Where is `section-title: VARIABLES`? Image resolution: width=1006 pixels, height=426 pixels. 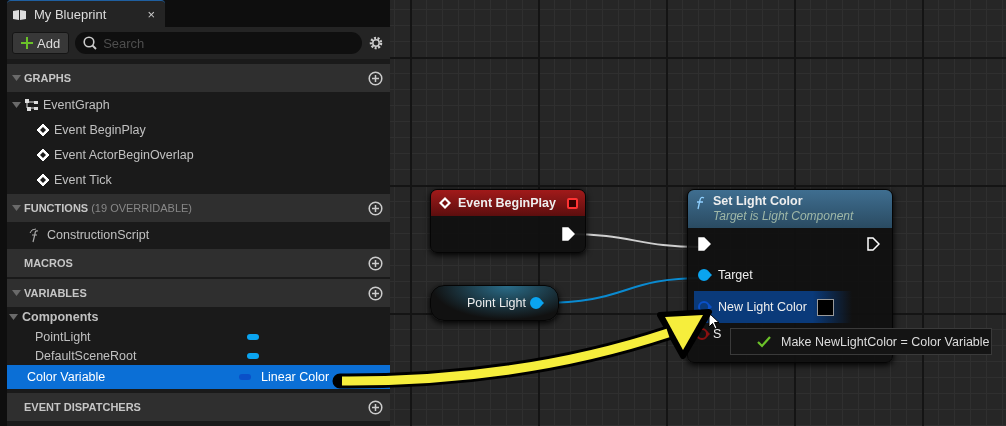 section-title: VARIABLES is located at coordinates (55, 293).